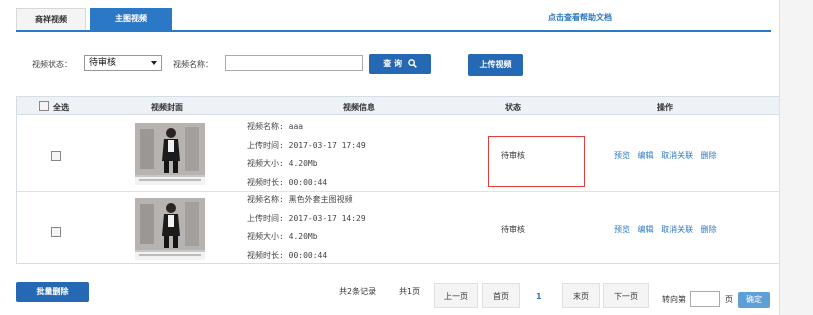  I want to click on goto-label: 转向第, so click(674, 299).